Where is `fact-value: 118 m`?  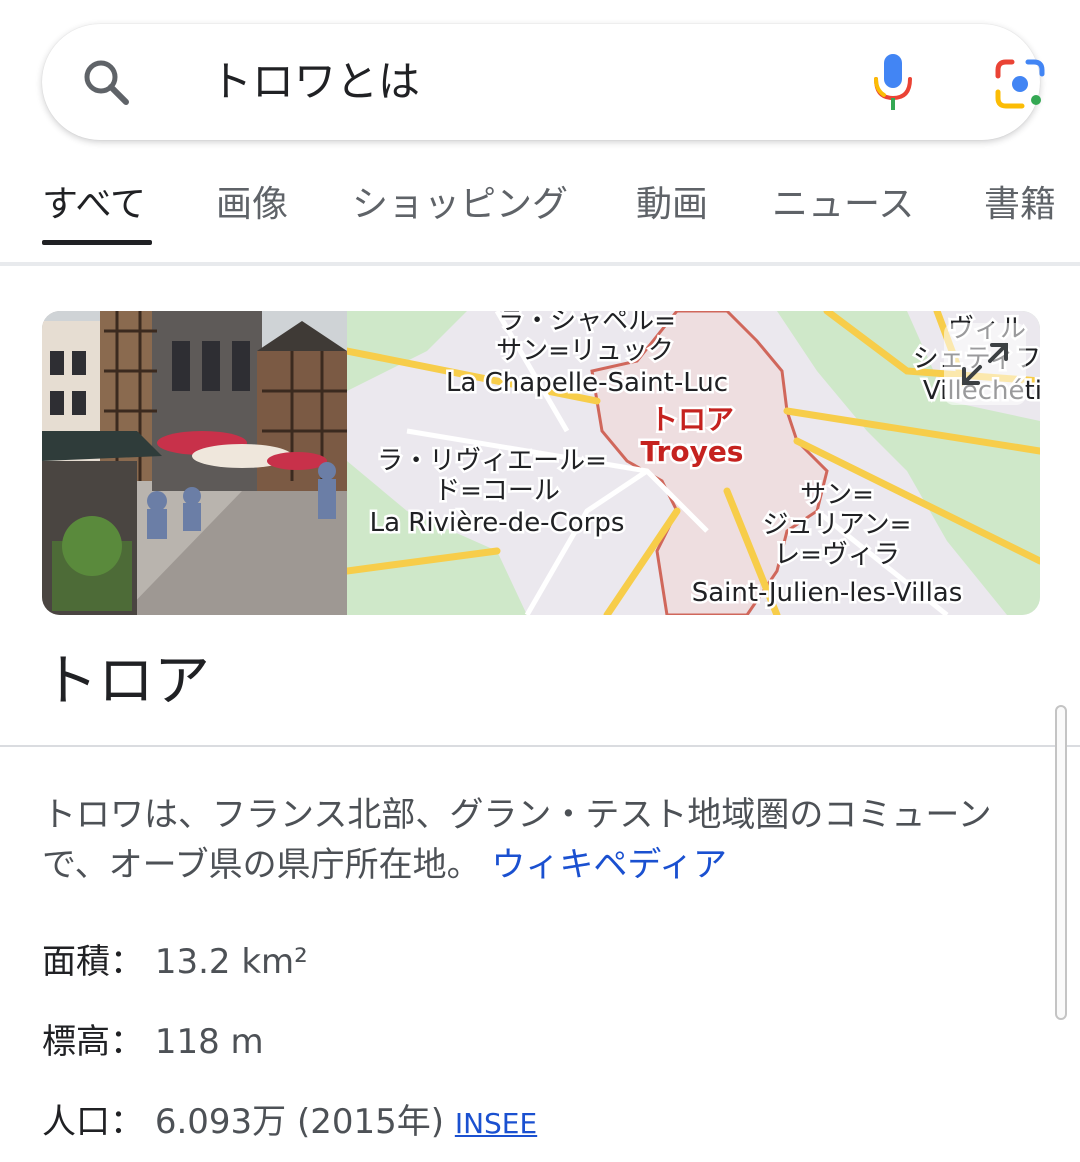 fact-value: 118 m is located at coordinates (209, 1042).